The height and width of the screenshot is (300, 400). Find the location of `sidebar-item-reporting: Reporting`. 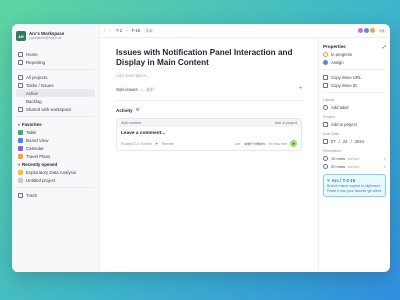

sidebar-item-reporting: Reporting is located at coordinates (55, 62).